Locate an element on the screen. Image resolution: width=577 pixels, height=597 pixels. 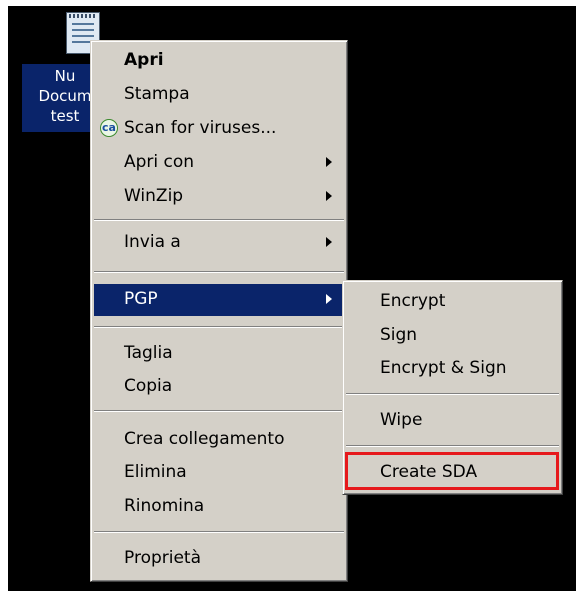
submenu-item-label: Encrypt is located at coordinates (413, 301).